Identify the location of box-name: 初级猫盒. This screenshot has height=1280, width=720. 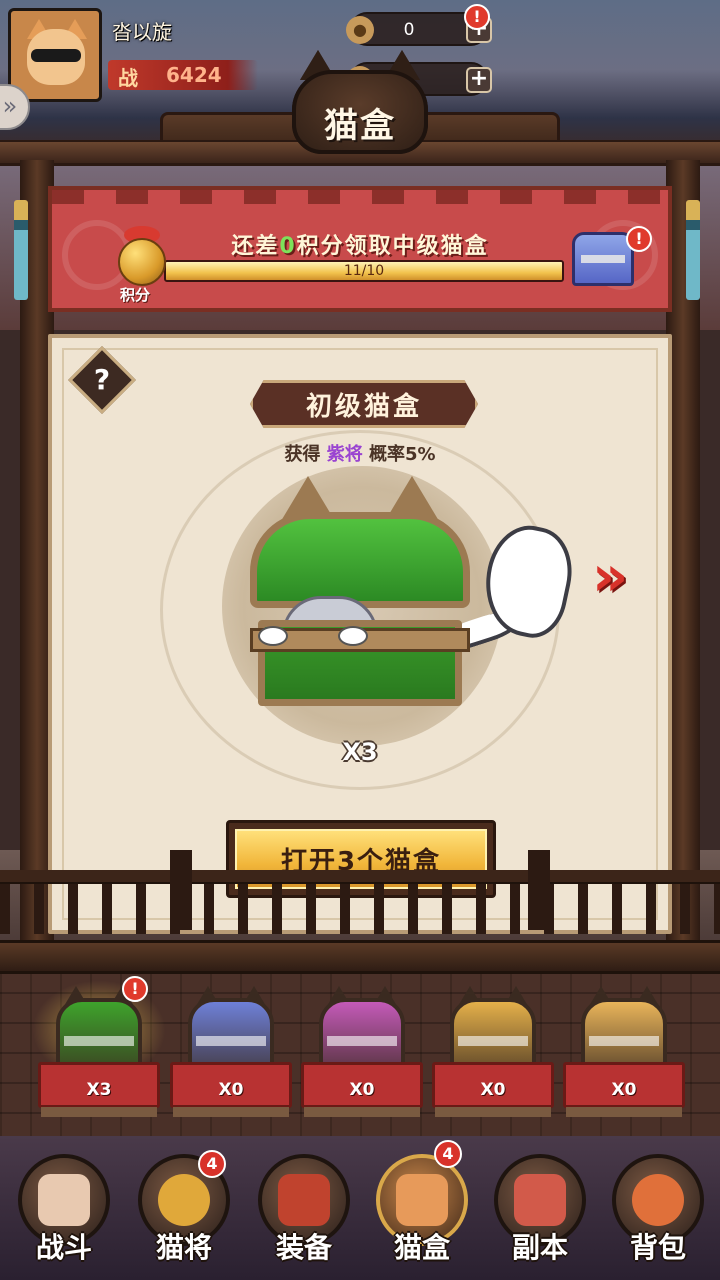
(363, 407).